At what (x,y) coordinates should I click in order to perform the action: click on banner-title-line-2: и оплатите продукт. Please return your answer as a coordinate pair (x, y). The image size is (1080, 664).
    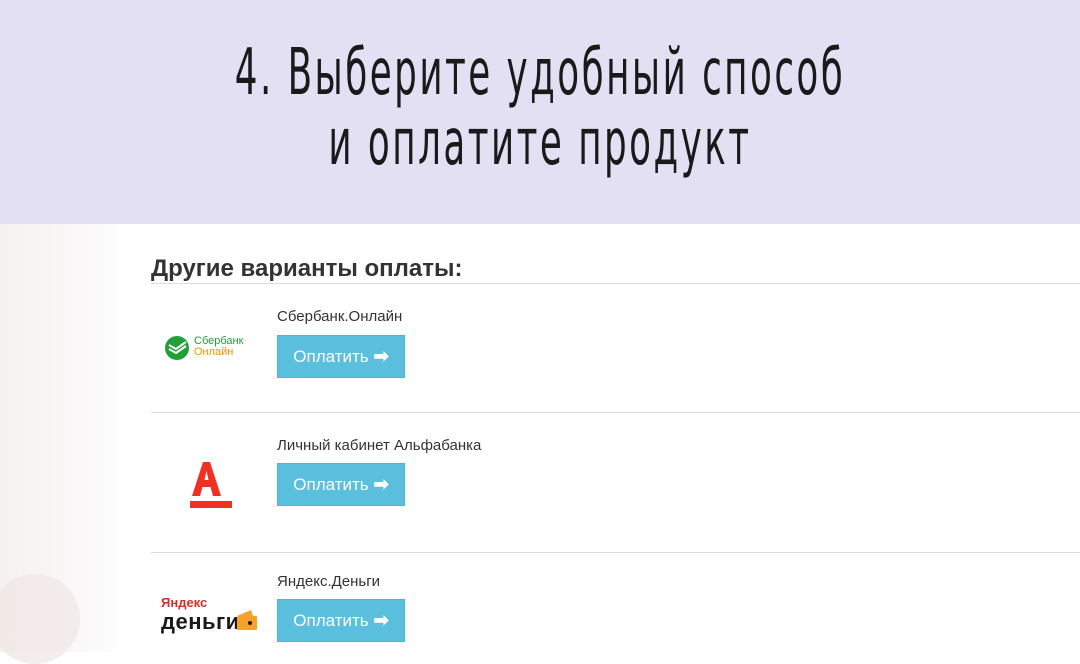
    Looking at the image, I should click on (540, 143).